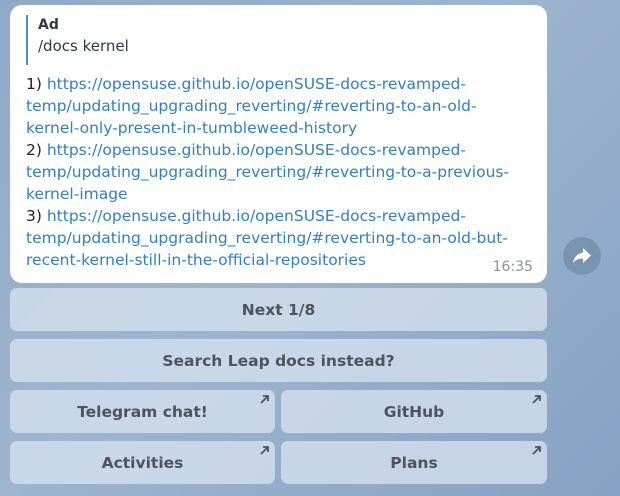  I want to click on plans-button: Plans, so click(414, 462).